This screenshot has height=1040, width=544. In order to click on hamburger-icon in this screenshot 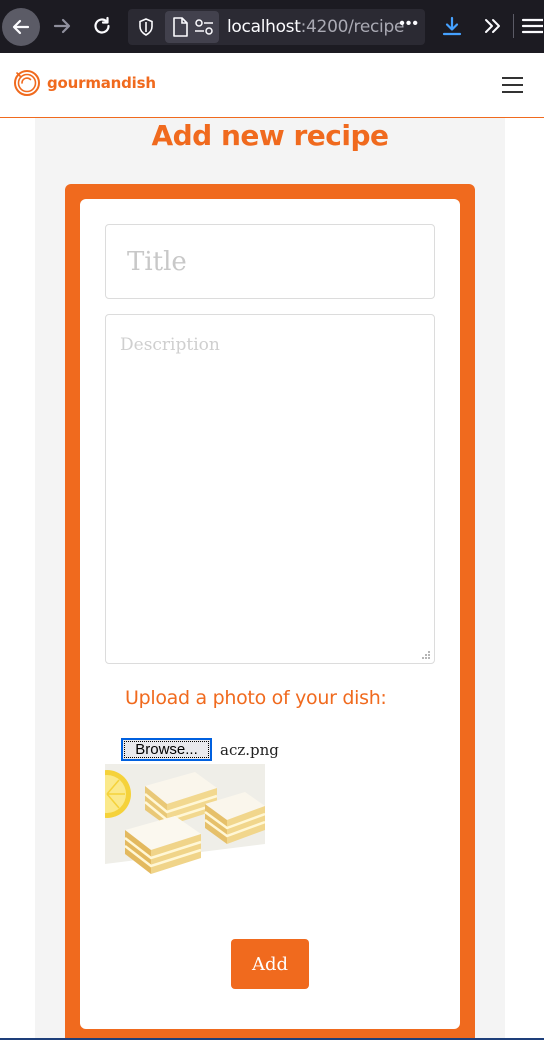, I will do `click(512, 85)`.